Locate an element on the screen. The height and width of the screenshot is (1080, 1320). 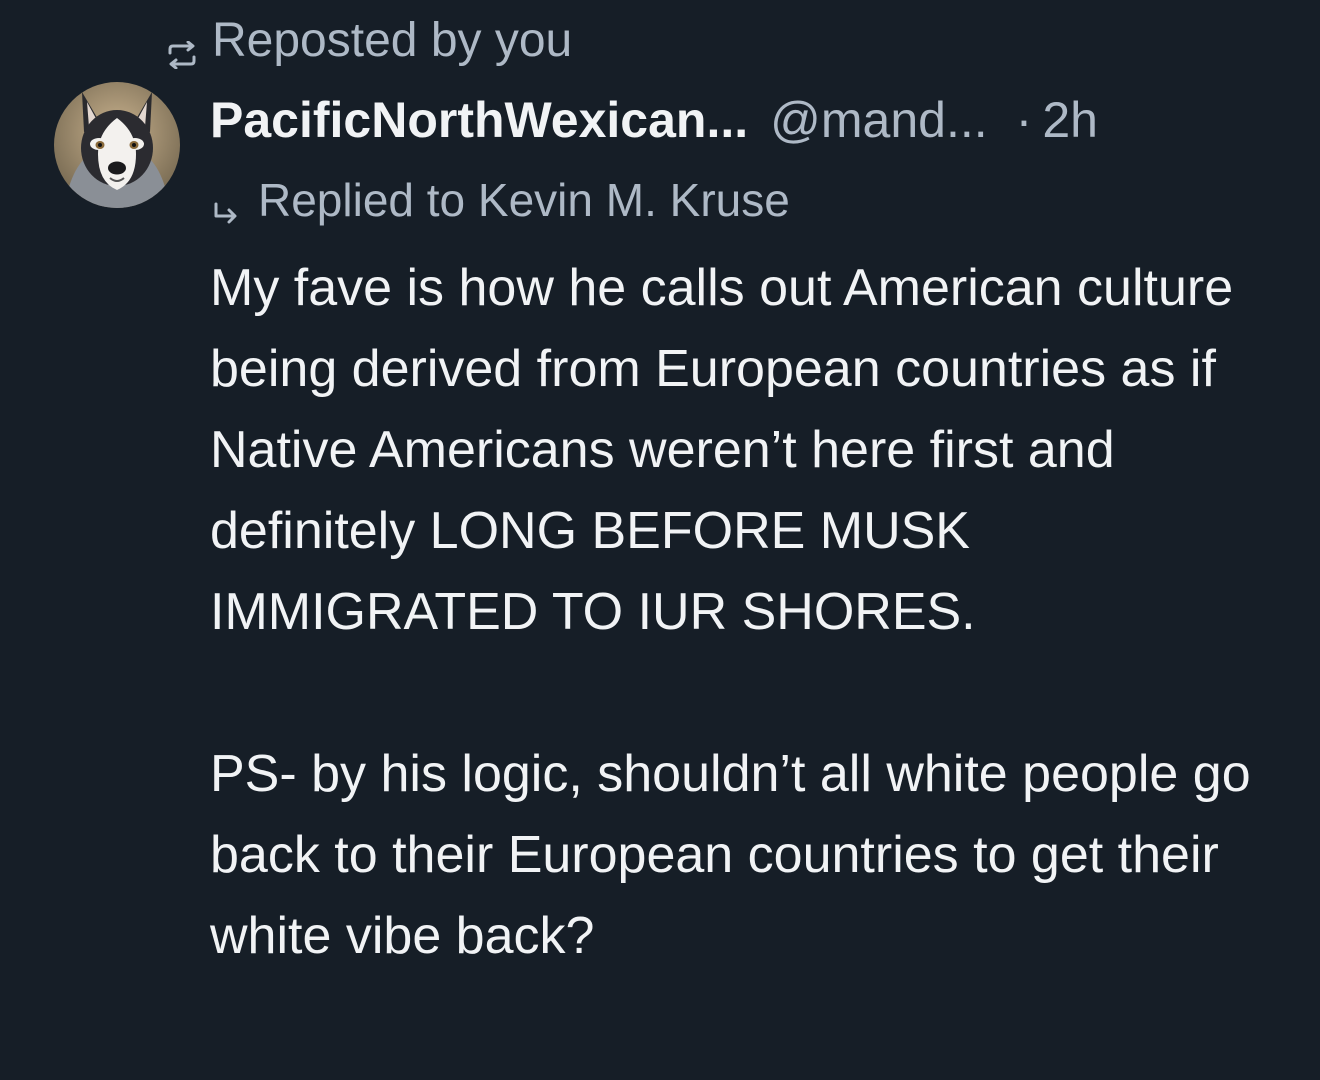
reply-context: Replied to Kevin M. Kruse is located at coordinates (500, 200).